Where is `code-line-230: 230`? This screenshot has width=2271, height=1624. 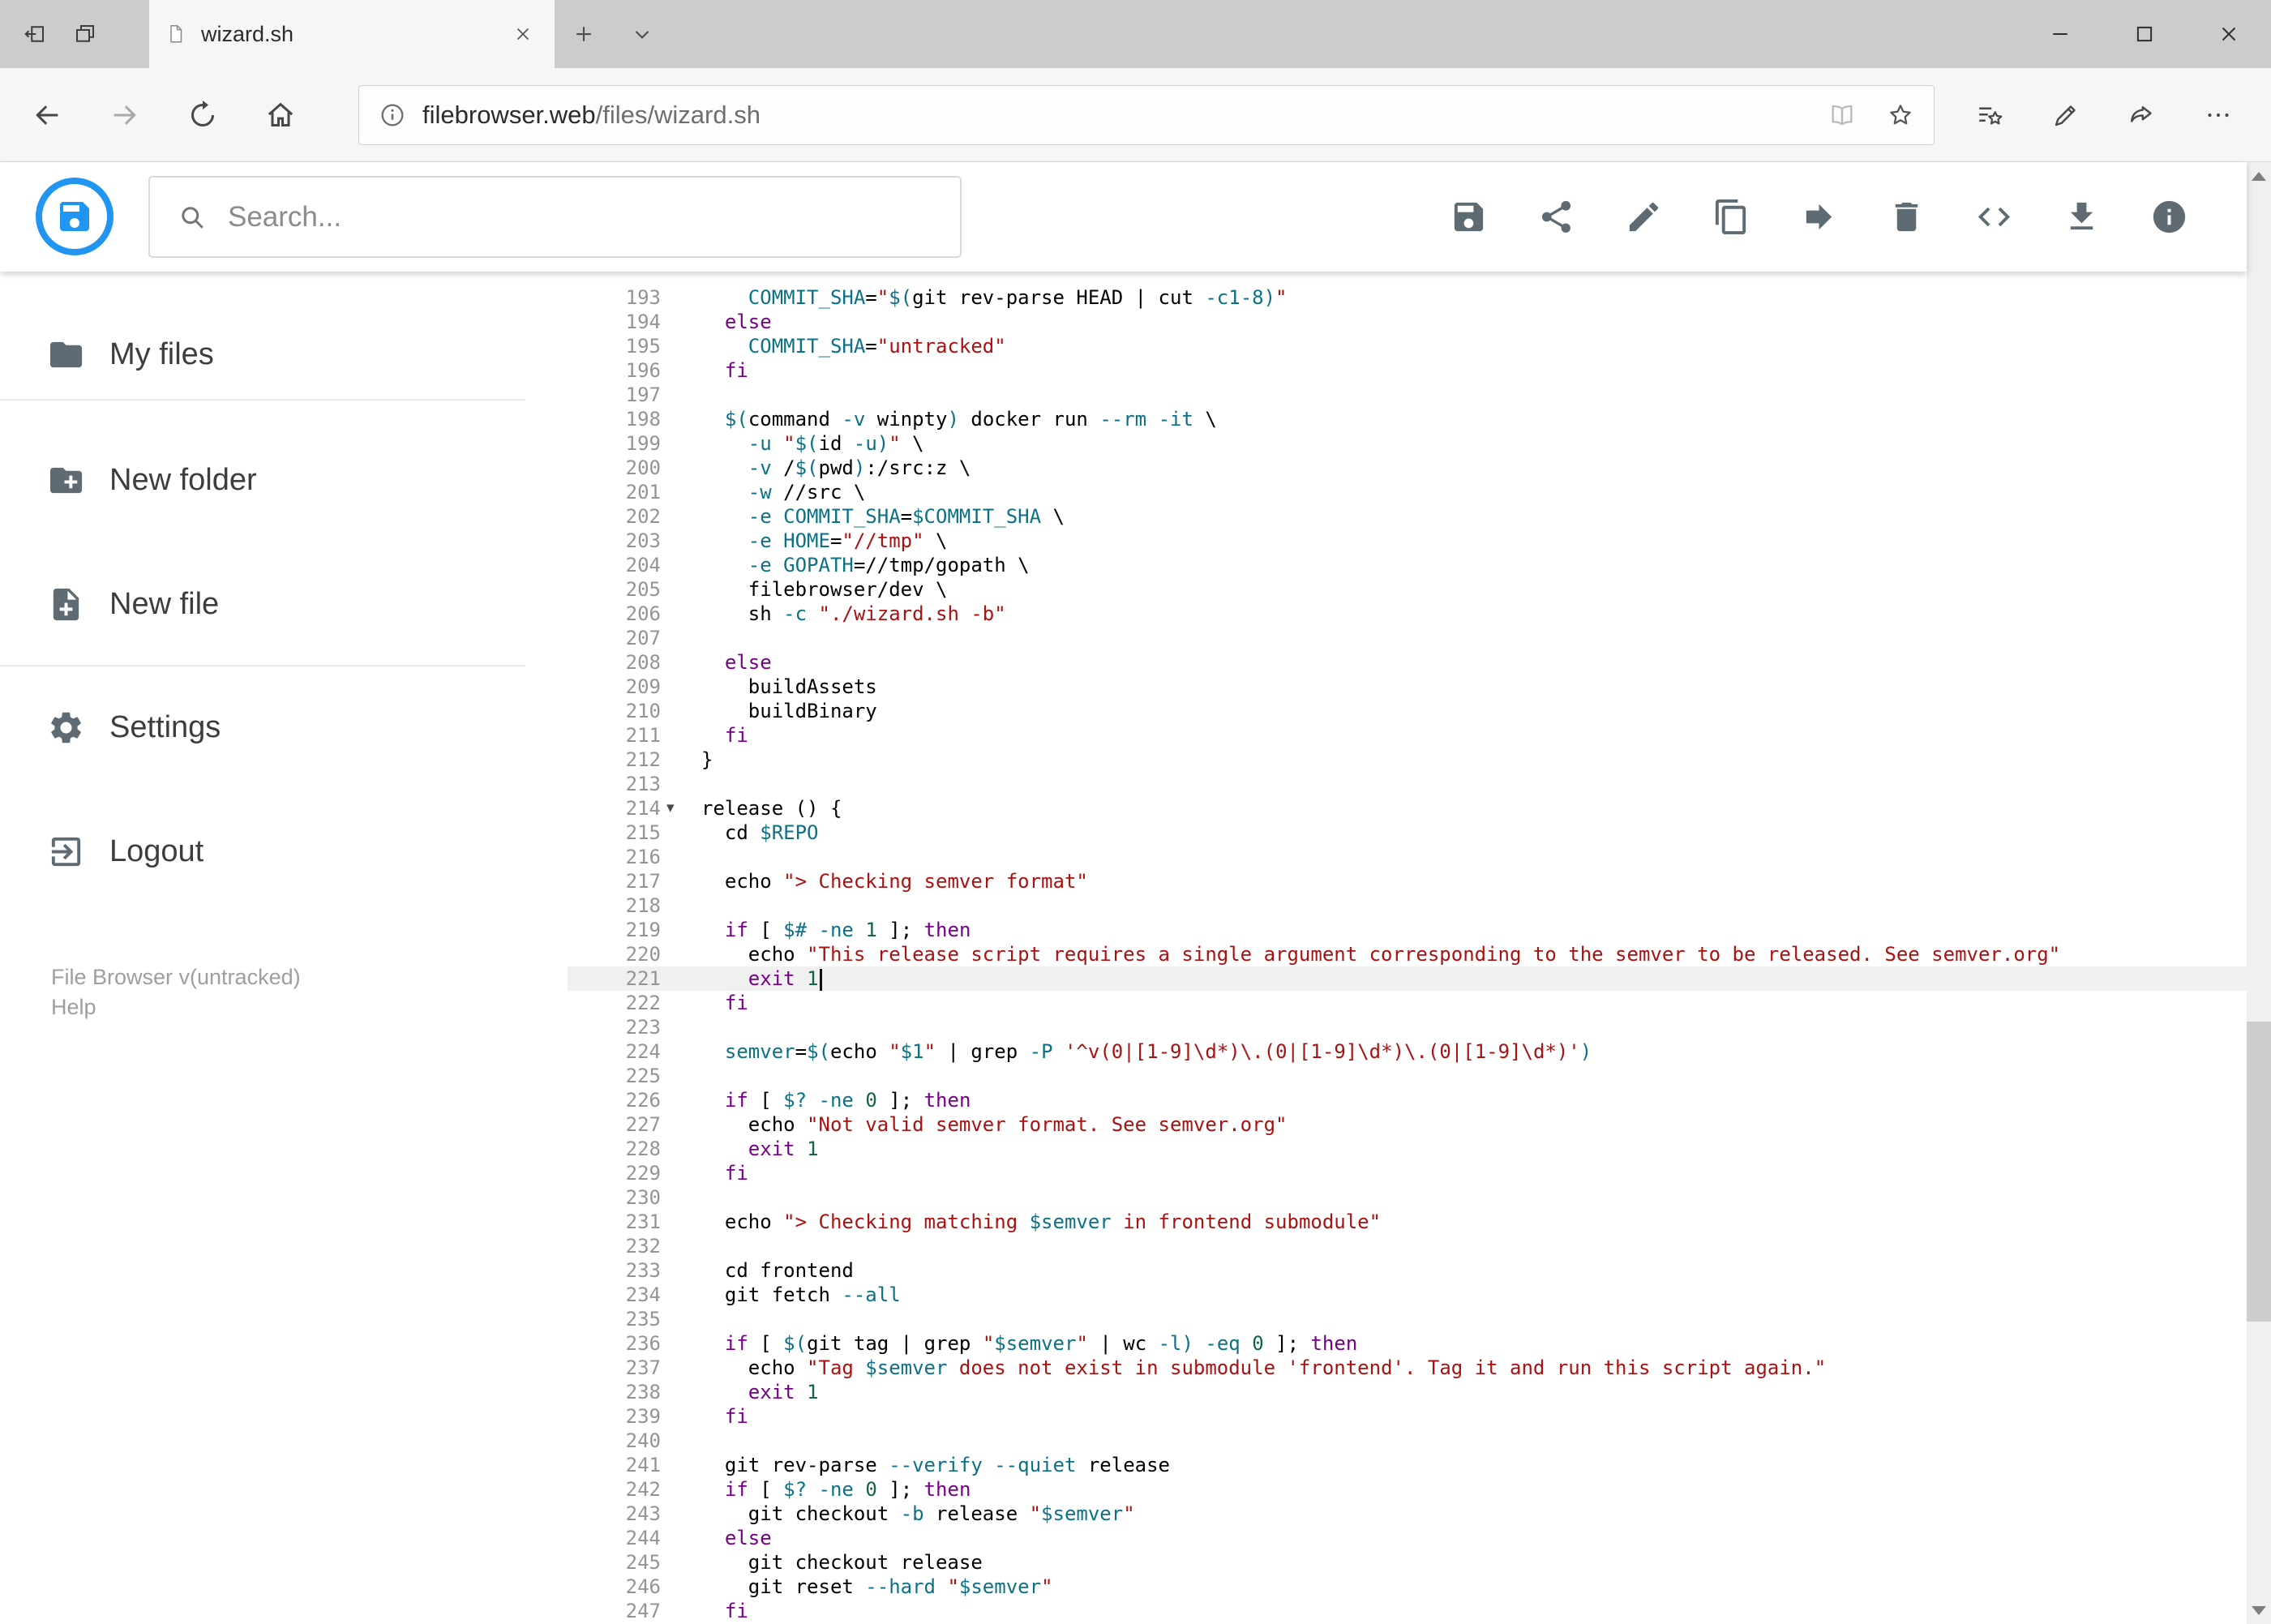 code-line-230: 230 is located at coordinates (1407, 1198).